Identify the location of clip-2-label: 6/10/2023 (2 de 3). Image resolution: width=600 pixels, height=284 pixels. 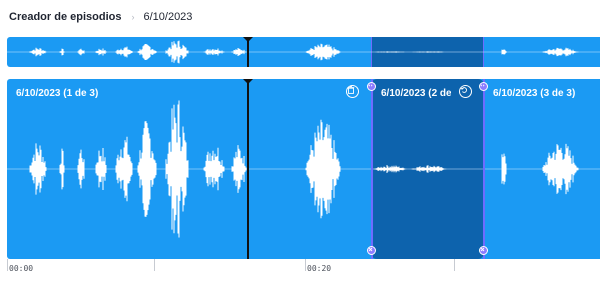
(416, 93).